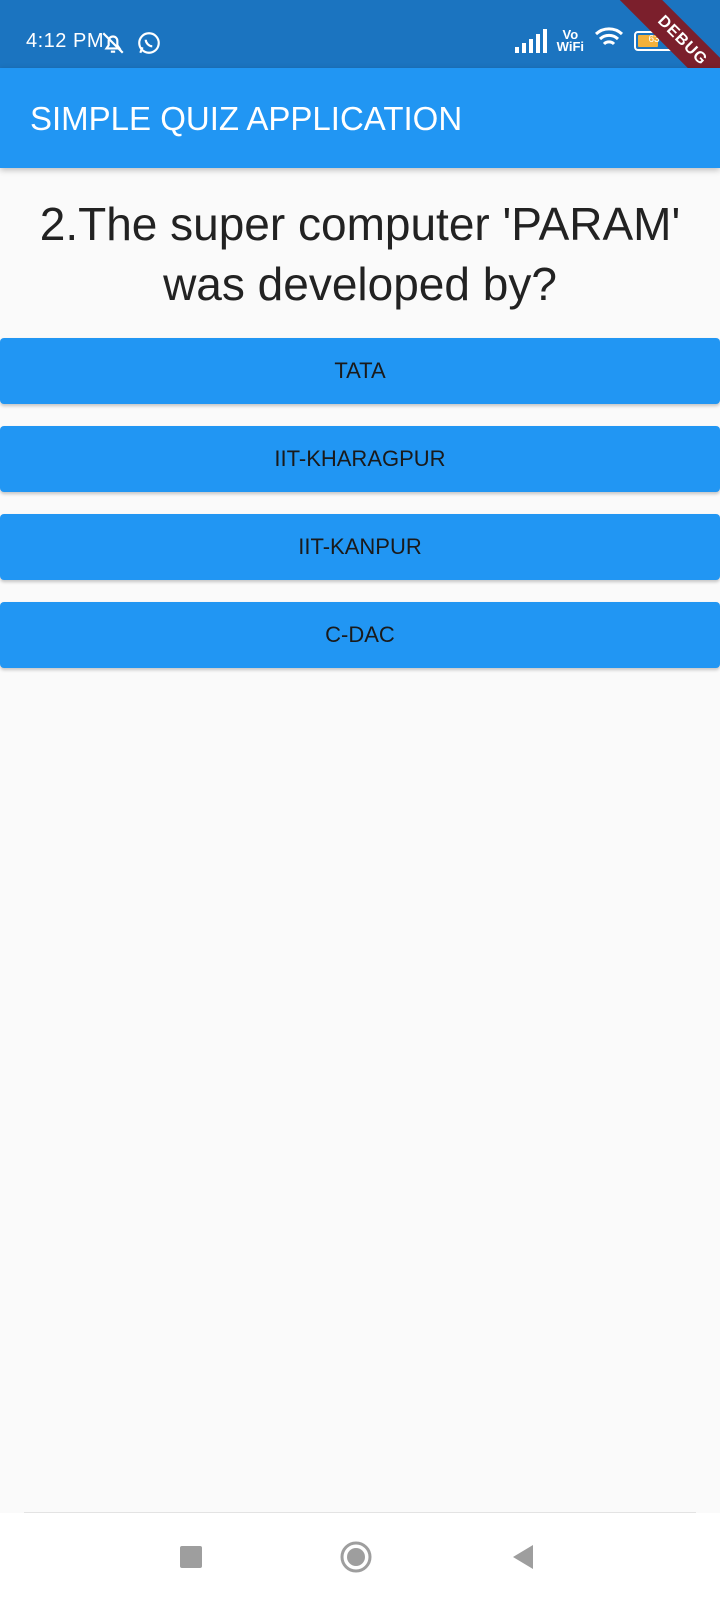  I want to click on back-icon, so click(523, 1557).